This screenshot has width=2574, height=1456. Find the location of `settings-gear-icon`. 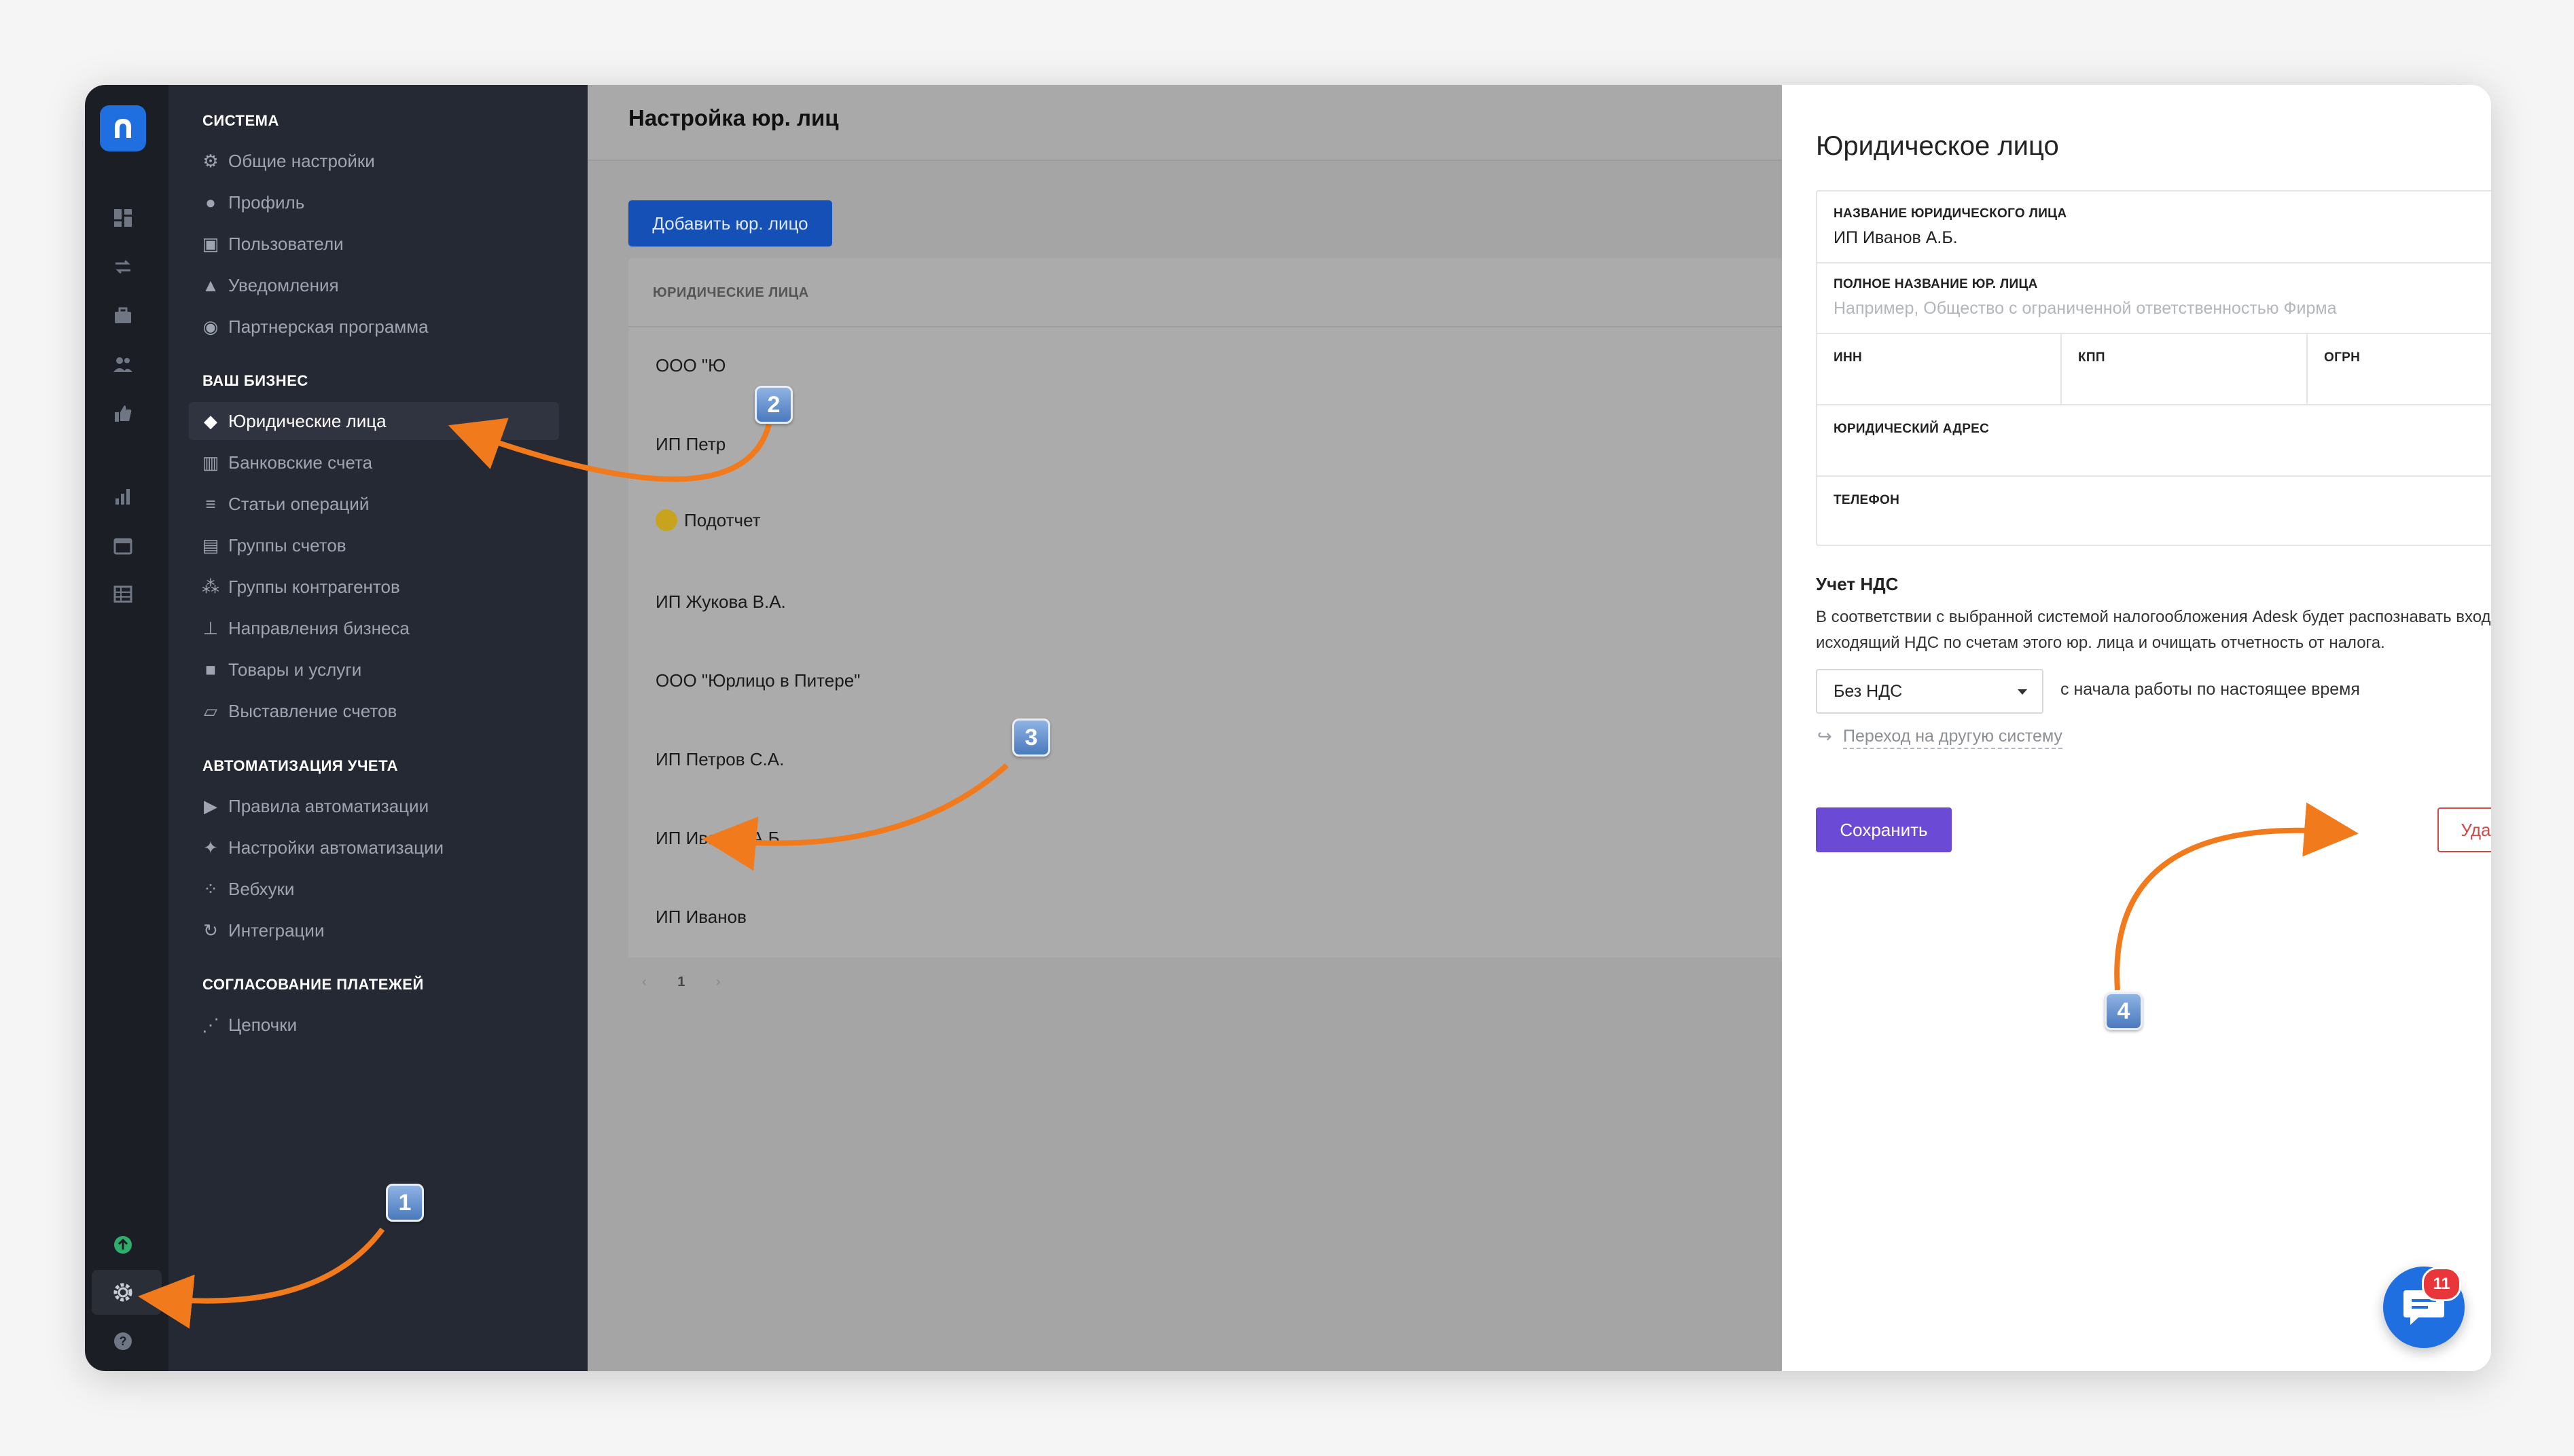

settings-gear-icon is located at coordinates (123, 1292).